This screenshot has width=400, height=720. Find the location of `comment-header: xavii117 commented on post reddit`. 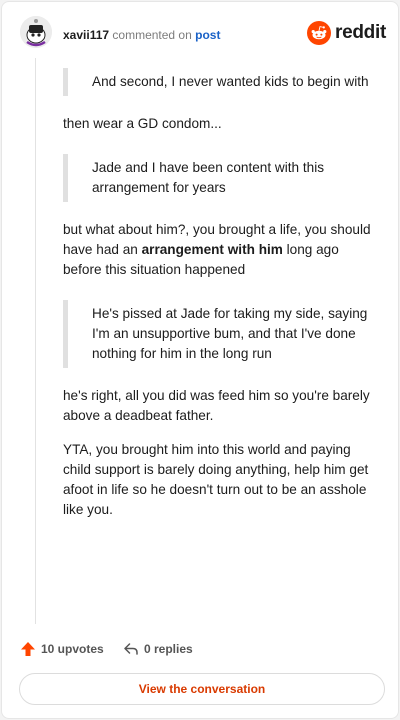

comment-header: xavii117 commented on post reddit is located at coordinates (203, 36).